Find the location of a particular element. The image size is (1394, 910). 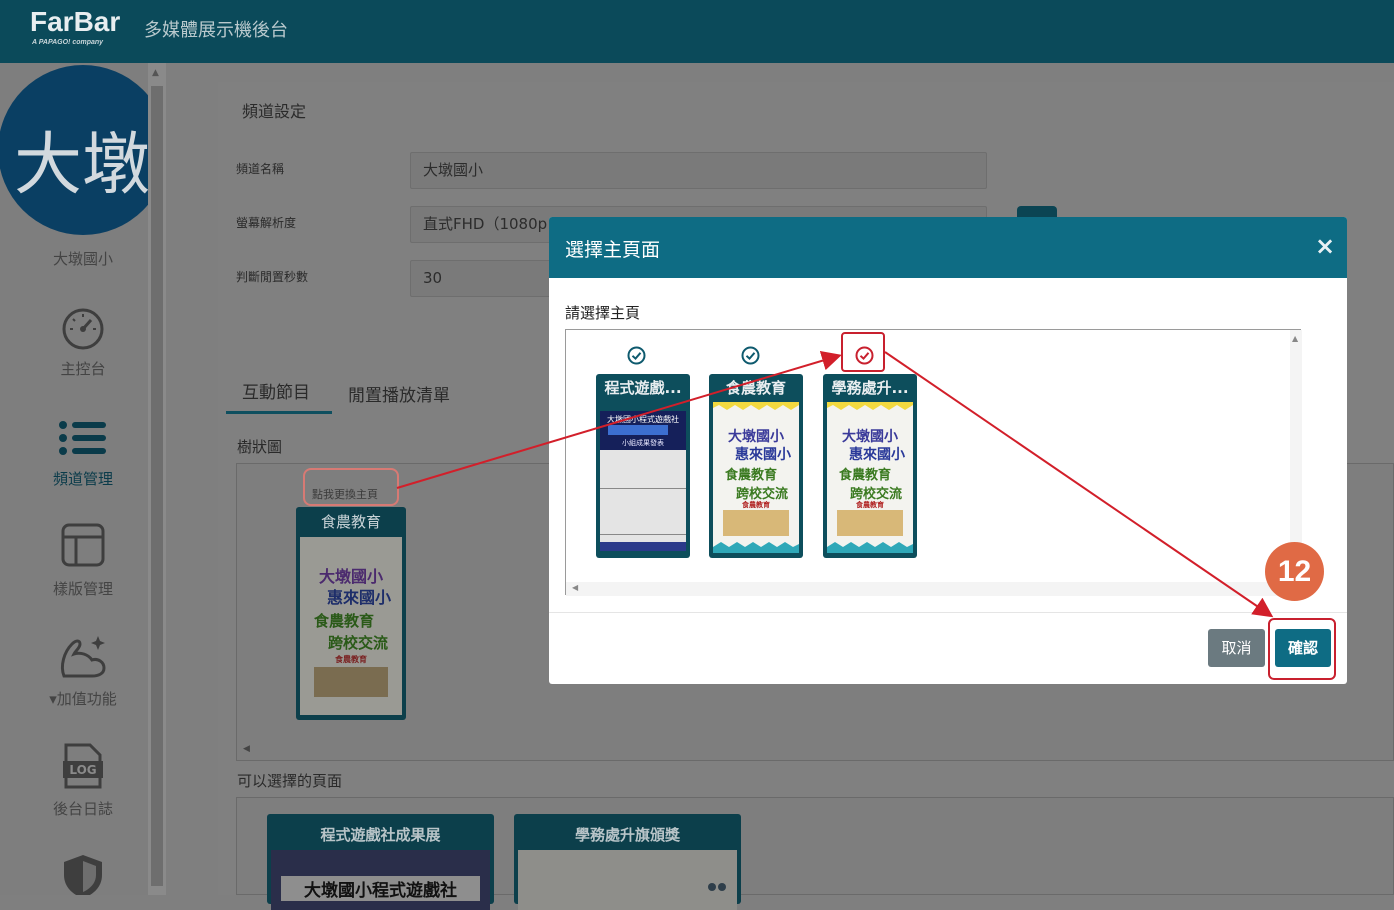

page-option-card: 食農教育 大墩國小 惠來國小 食農教育 跨校交流 食農教育 is located at coordinates (756, 466).